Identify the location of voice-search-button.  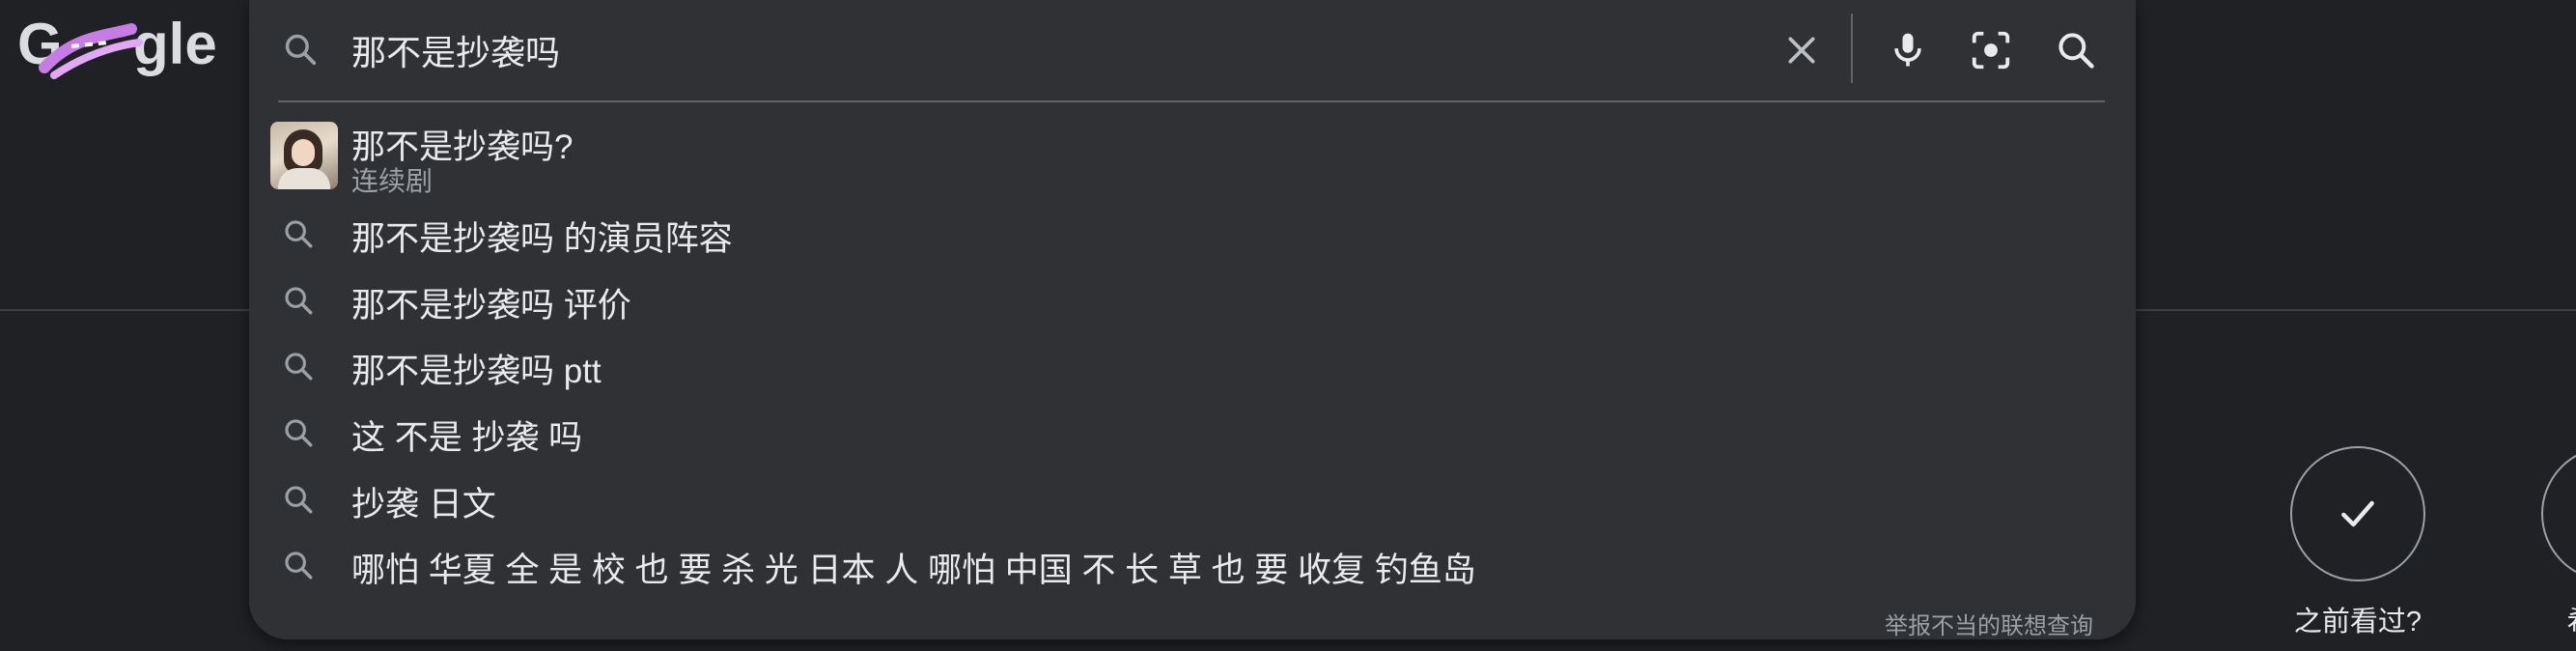
(1908, 50).